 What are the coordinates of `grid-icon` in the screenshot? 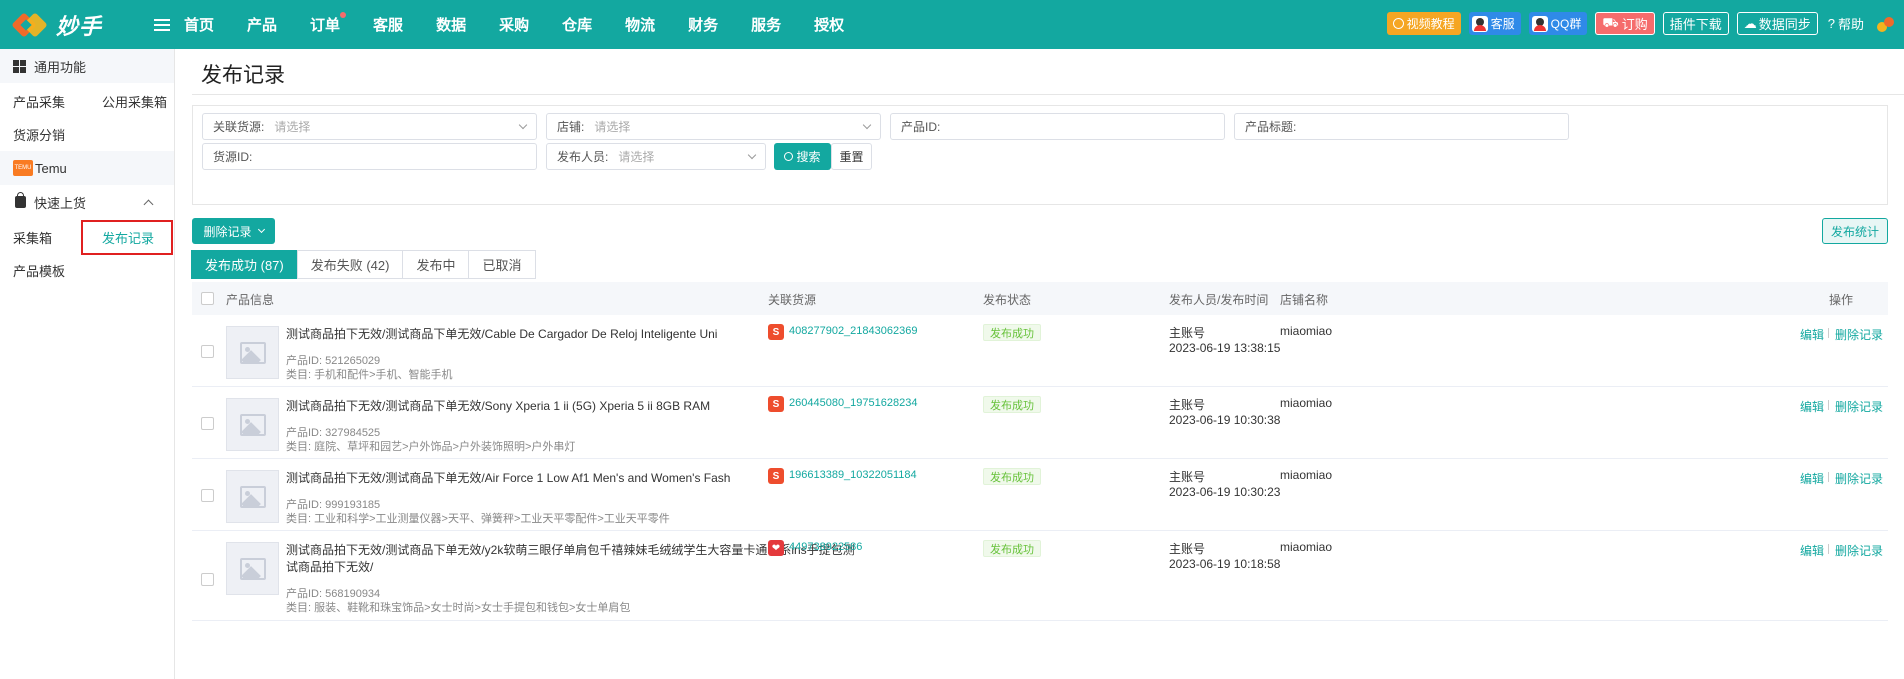 It's located at (19, 66).